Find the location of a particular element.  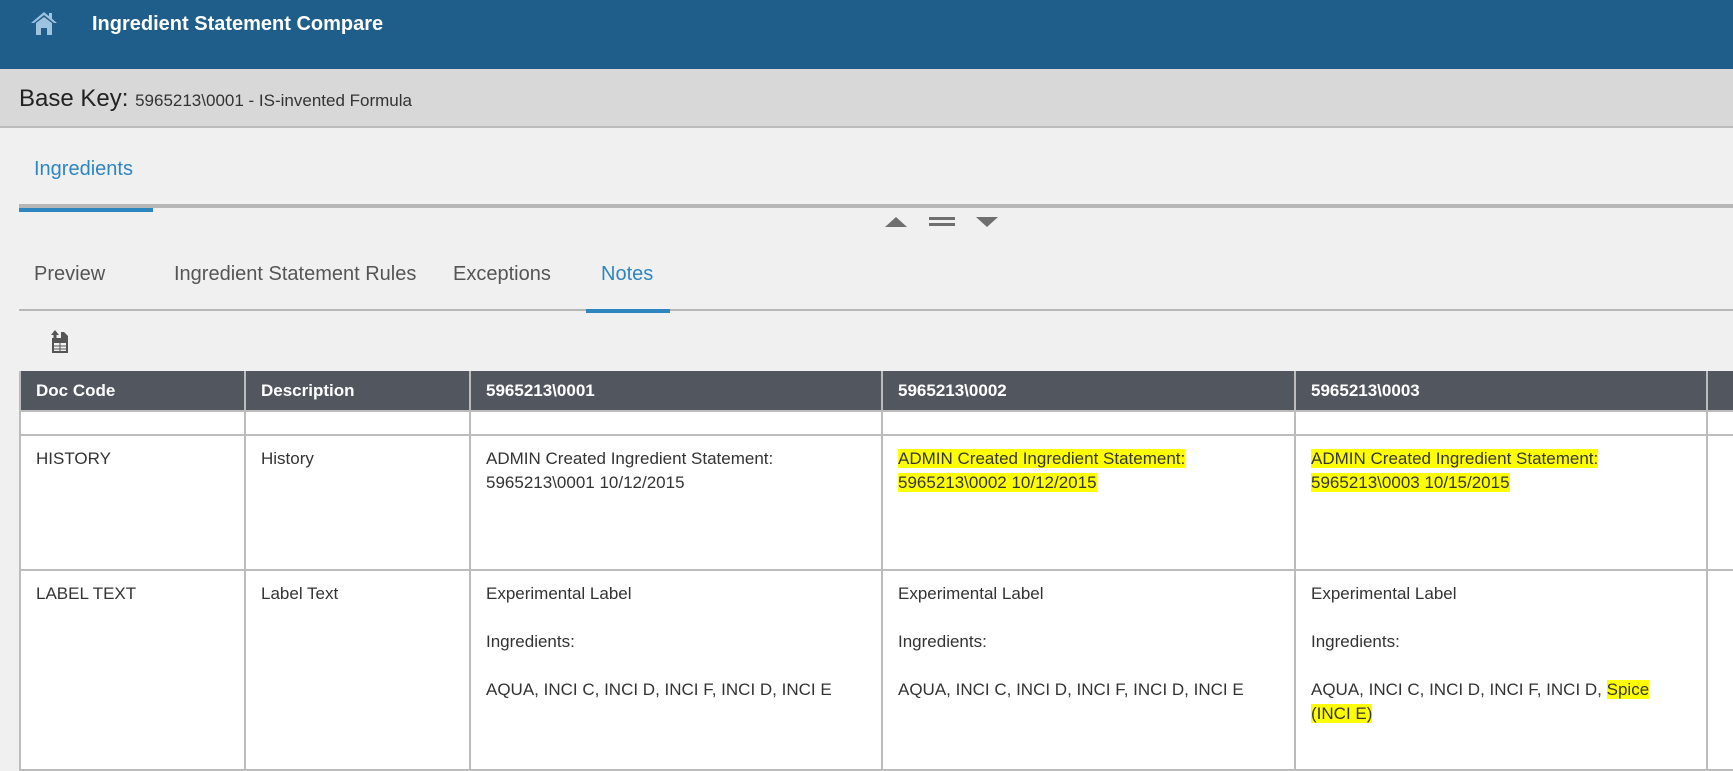

app-header: Ingredient Statement Compare is located at coordinates (866, 34).